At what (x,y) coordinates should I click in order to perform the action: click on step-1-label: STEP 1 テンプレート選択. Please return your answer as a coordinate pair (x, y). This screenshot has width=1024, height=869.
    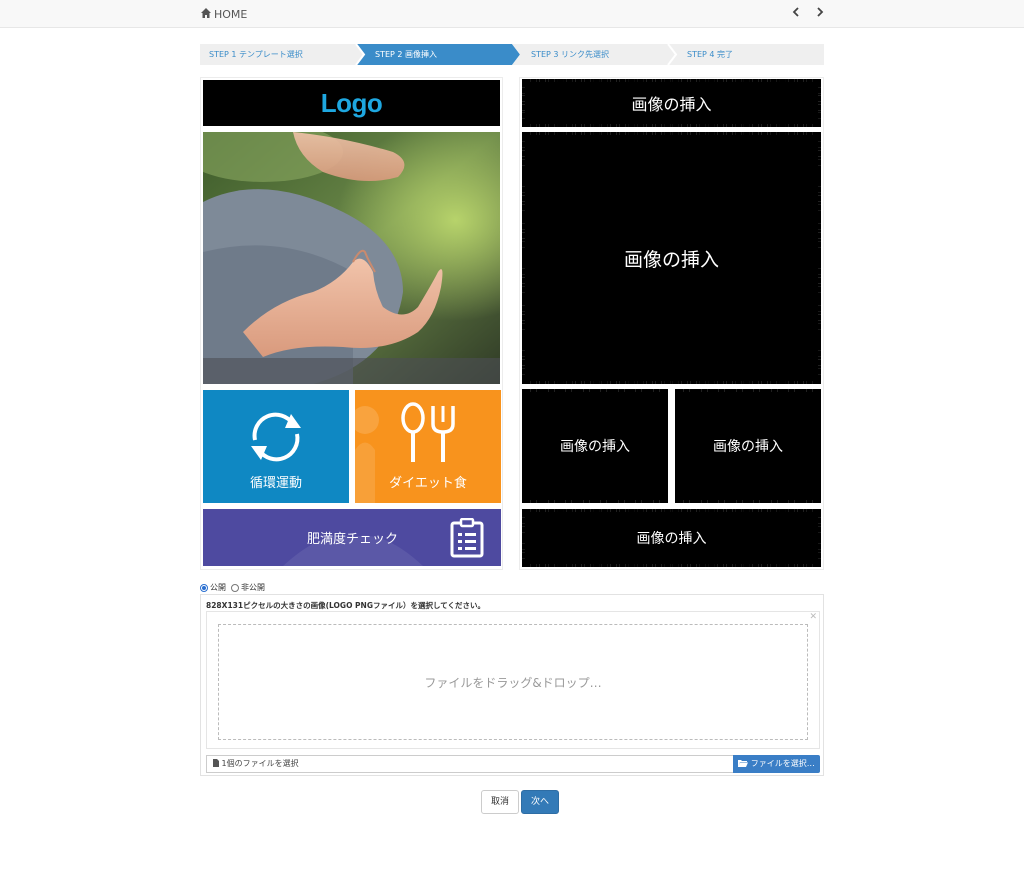
    Looking at the image, I should click on (256, 54).